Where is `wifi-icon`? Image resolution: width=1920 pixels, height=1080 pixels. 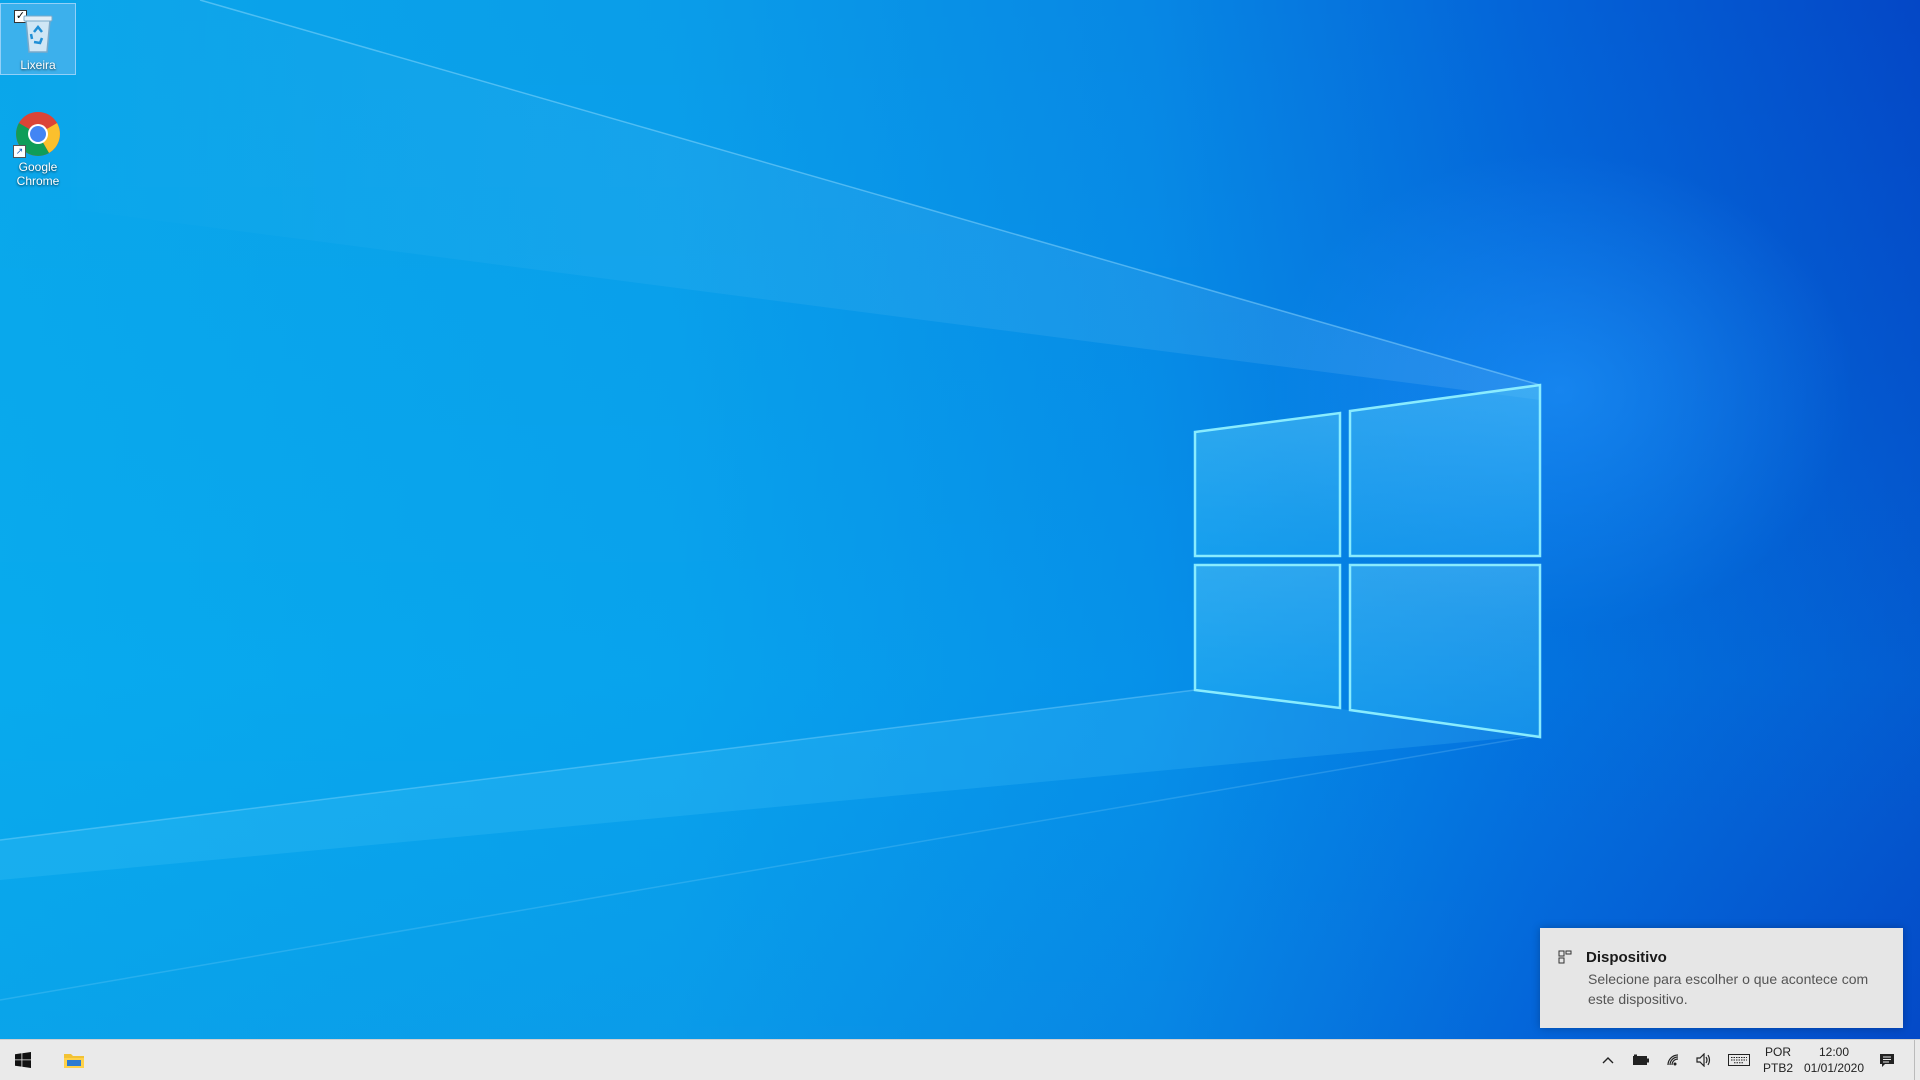 wifi-icon is located at coordinates (1673, 1060).